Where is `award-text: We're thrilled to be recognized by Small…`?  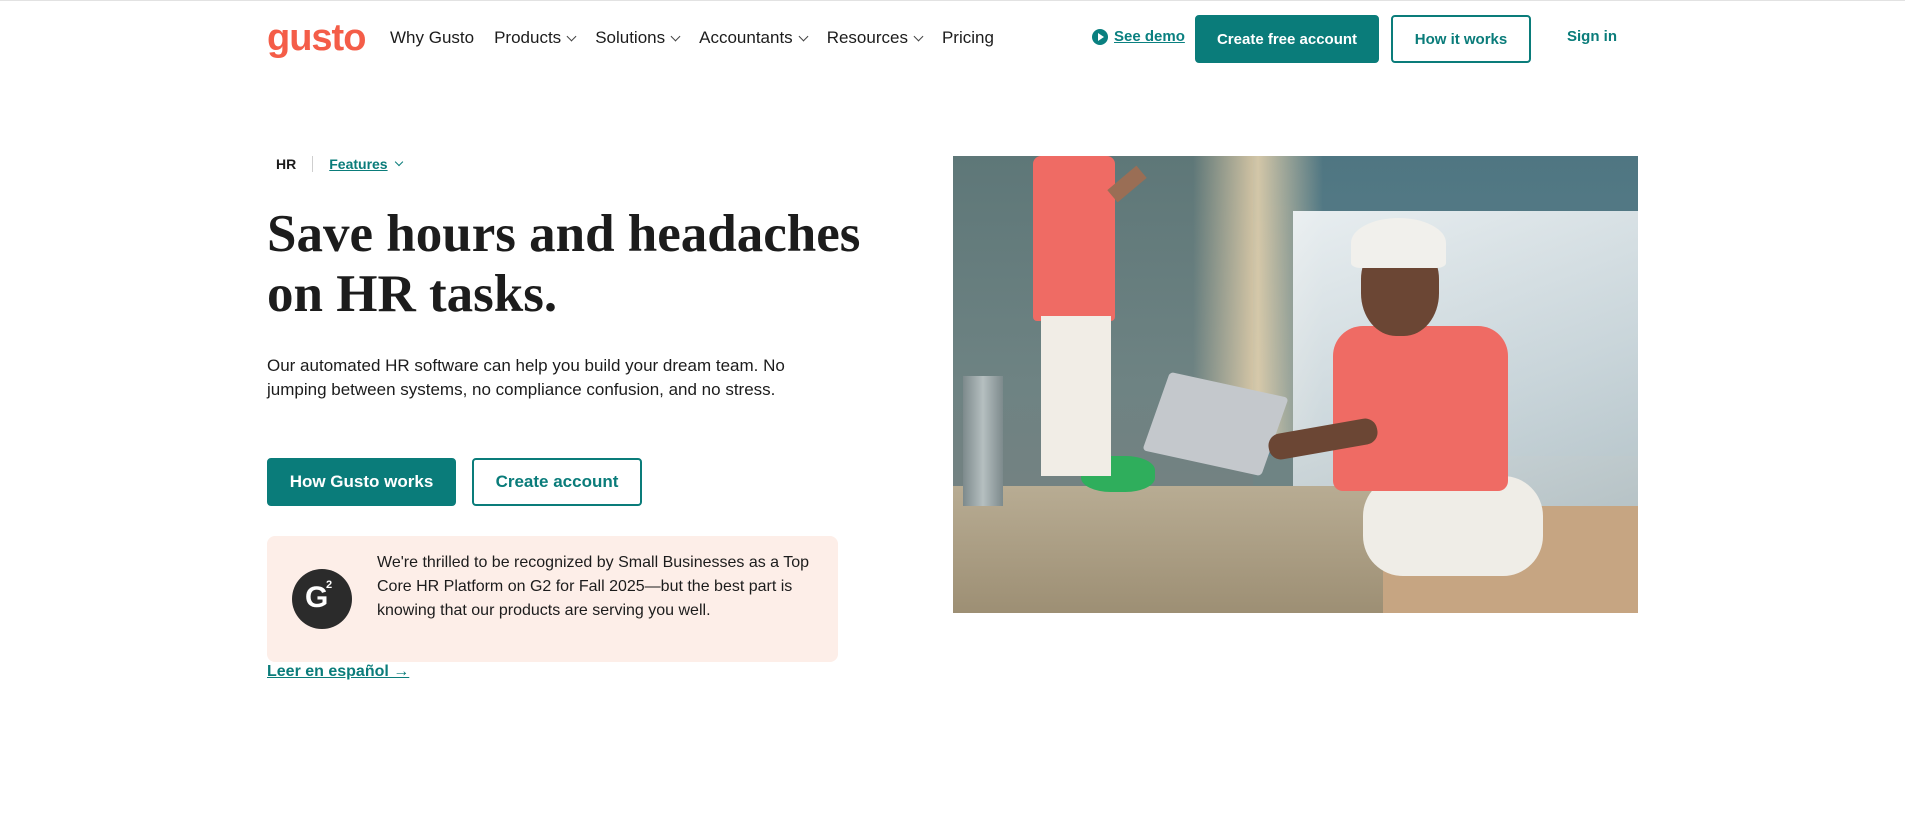 award-text: We're thrilled to be recognized by Small… is located at coordinates (593, 586).